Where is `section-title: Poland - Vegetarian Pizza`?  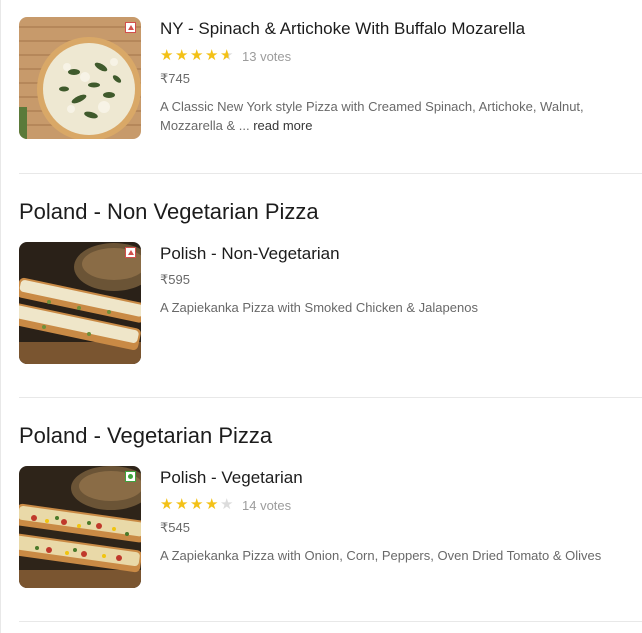
section-title: Poland - Vegetarian Pizza is located at coordinates (146, 435).